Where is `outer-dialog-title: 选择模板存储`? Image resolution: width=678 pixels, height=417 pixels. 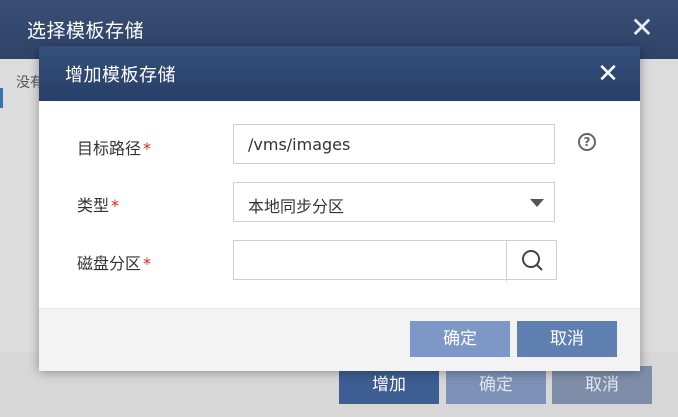 outer-dialog-title: 选择模板存储 is located at coordinates (86, 31).